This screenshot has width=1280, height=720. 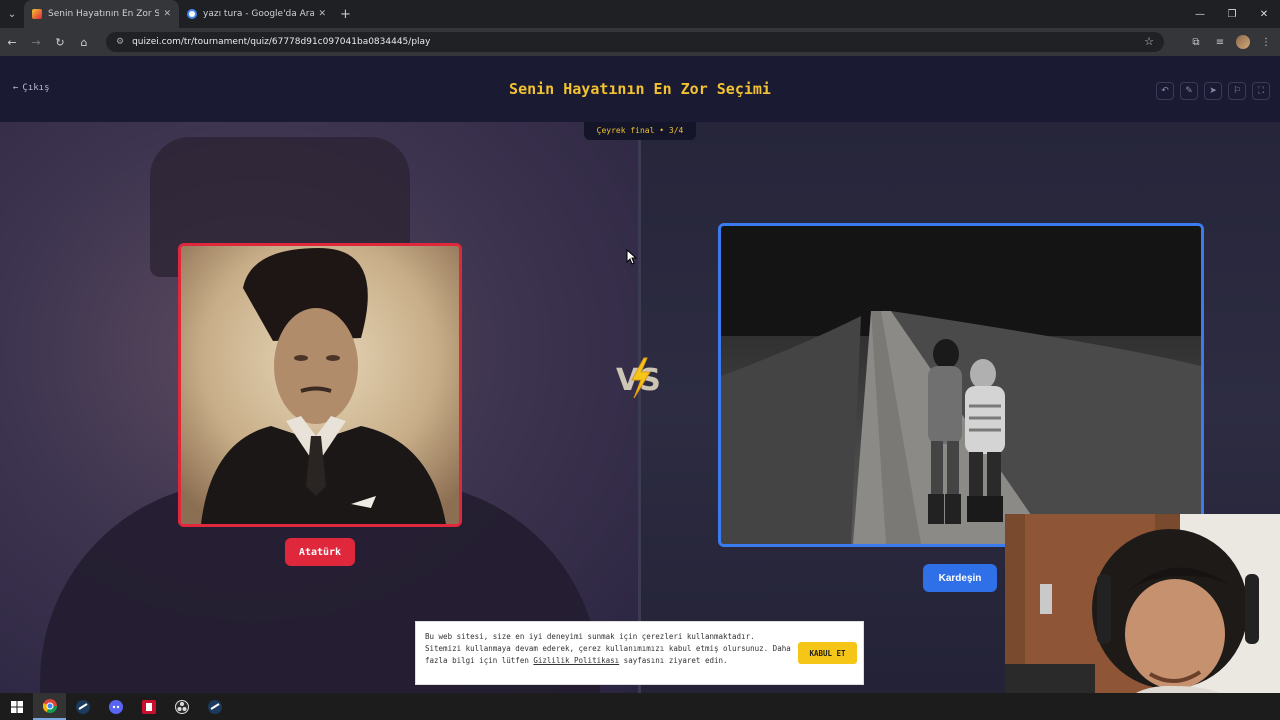 What do you see at coordinates (632, 257) in the screenshot?
I see `mouse-cursor-icon` at bounding box center [632, 257].